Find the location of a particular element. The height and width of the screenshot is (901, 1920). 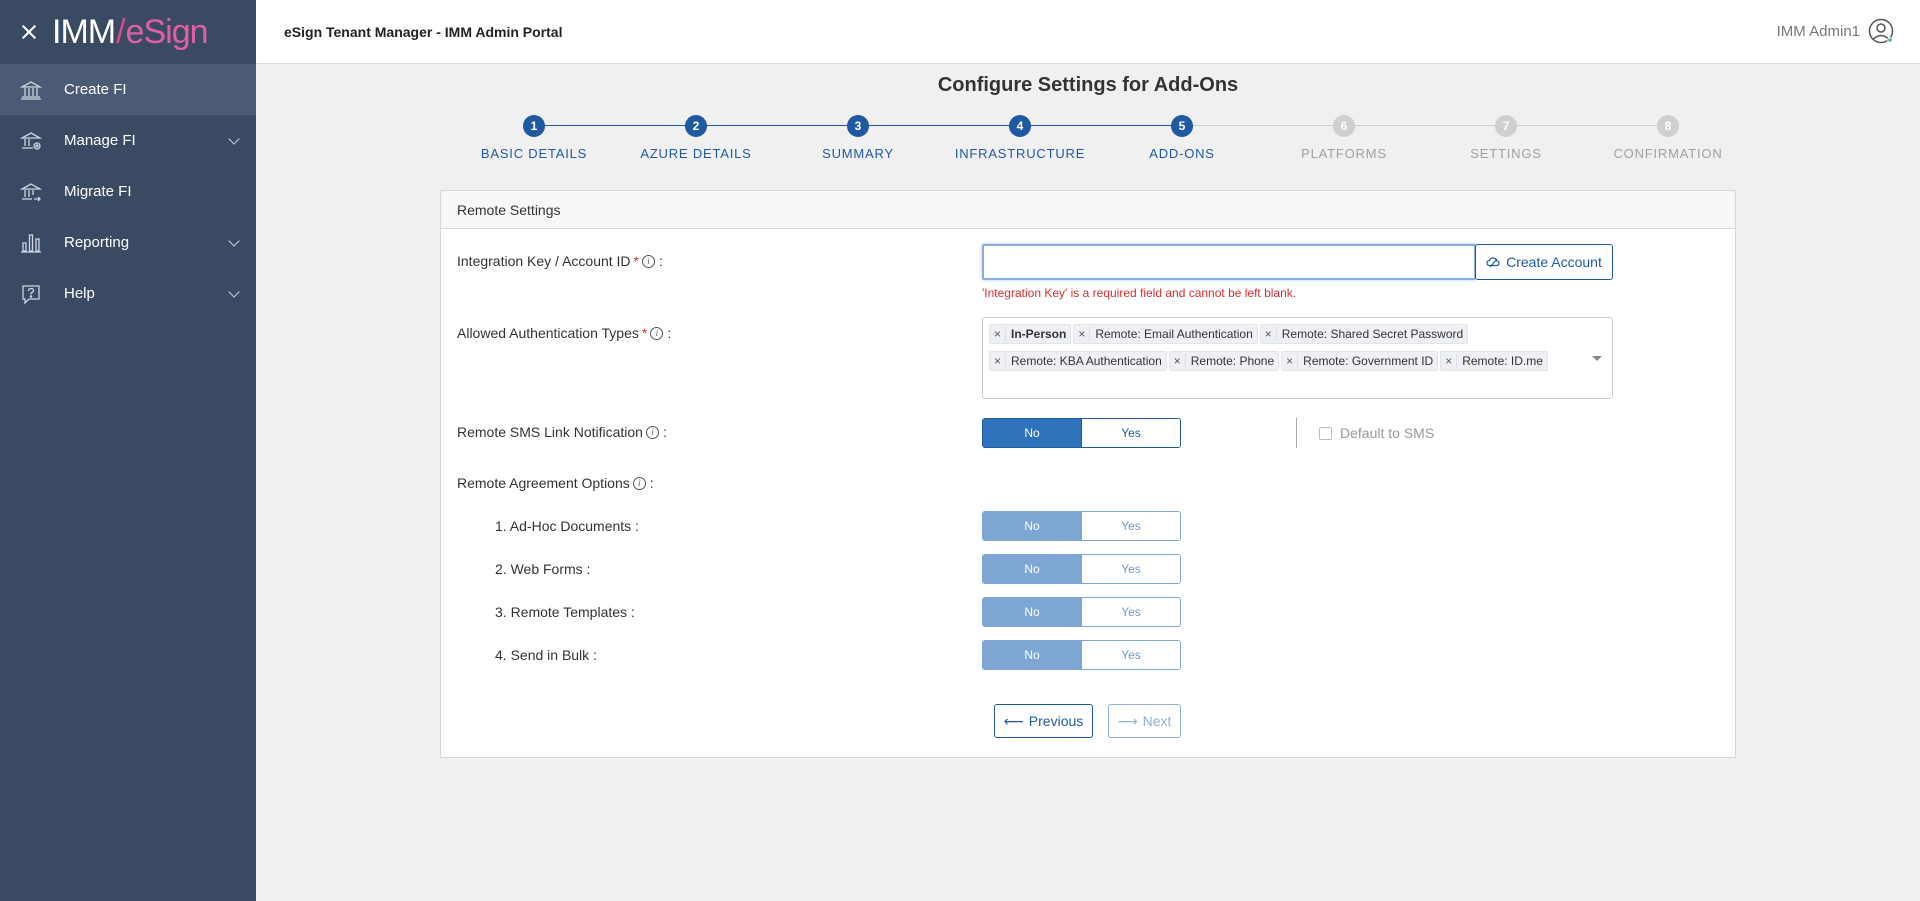

step-label: BASIC DETAILS is located at coordinates (534, 153).